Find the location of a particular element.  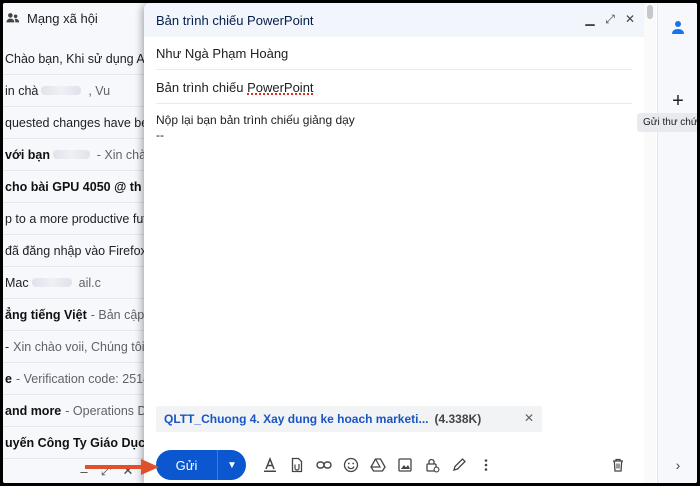

compose-header: Bản trình chiếu PowerPoint ▁ ⤢ ✕ is located at coordinates (394, 20).